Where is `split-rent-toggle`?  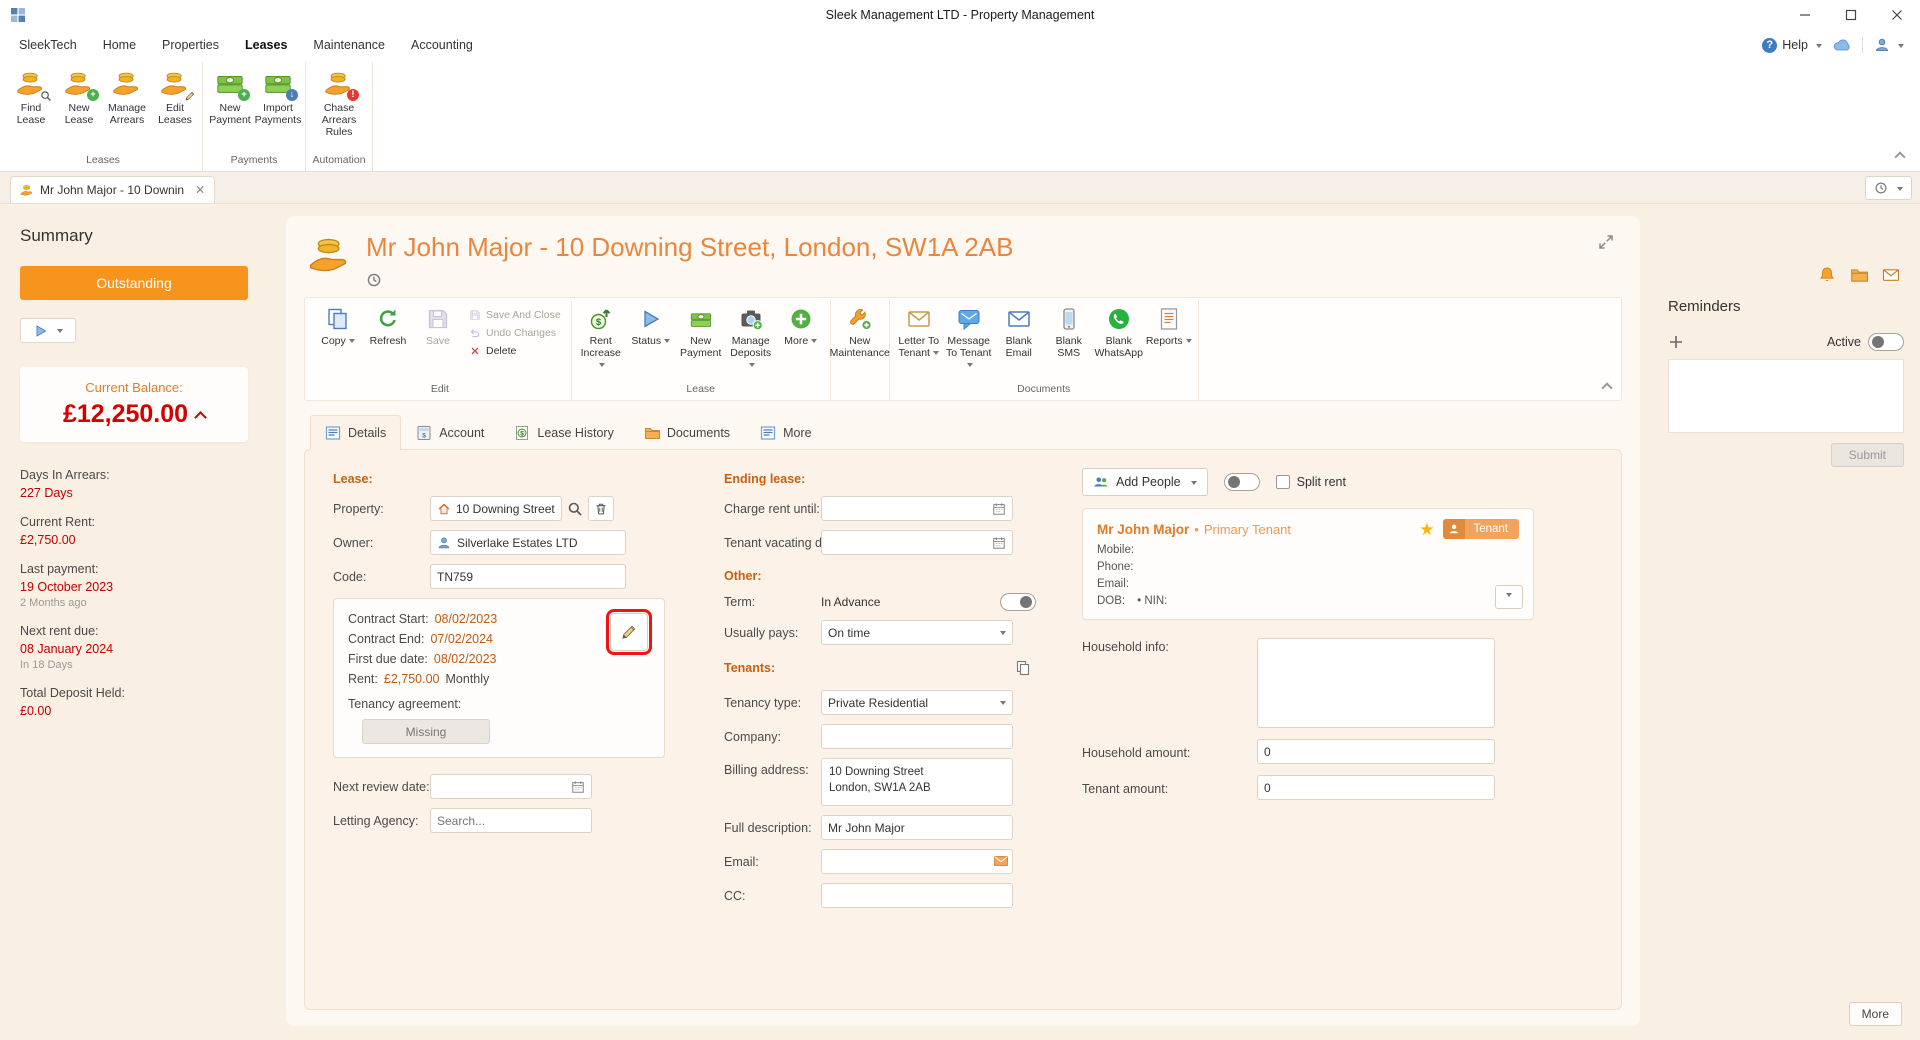 split-rent-toggle is located at coordinates (1241, 482).